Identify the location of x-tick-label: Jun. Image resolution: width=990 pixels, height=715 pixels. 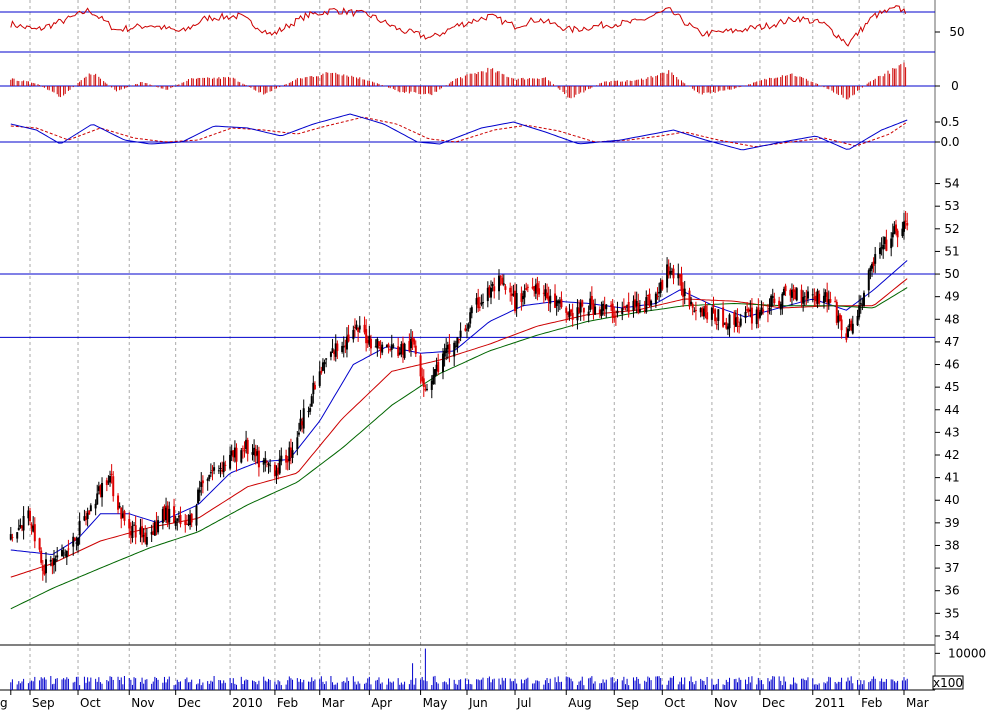
(478, 703).